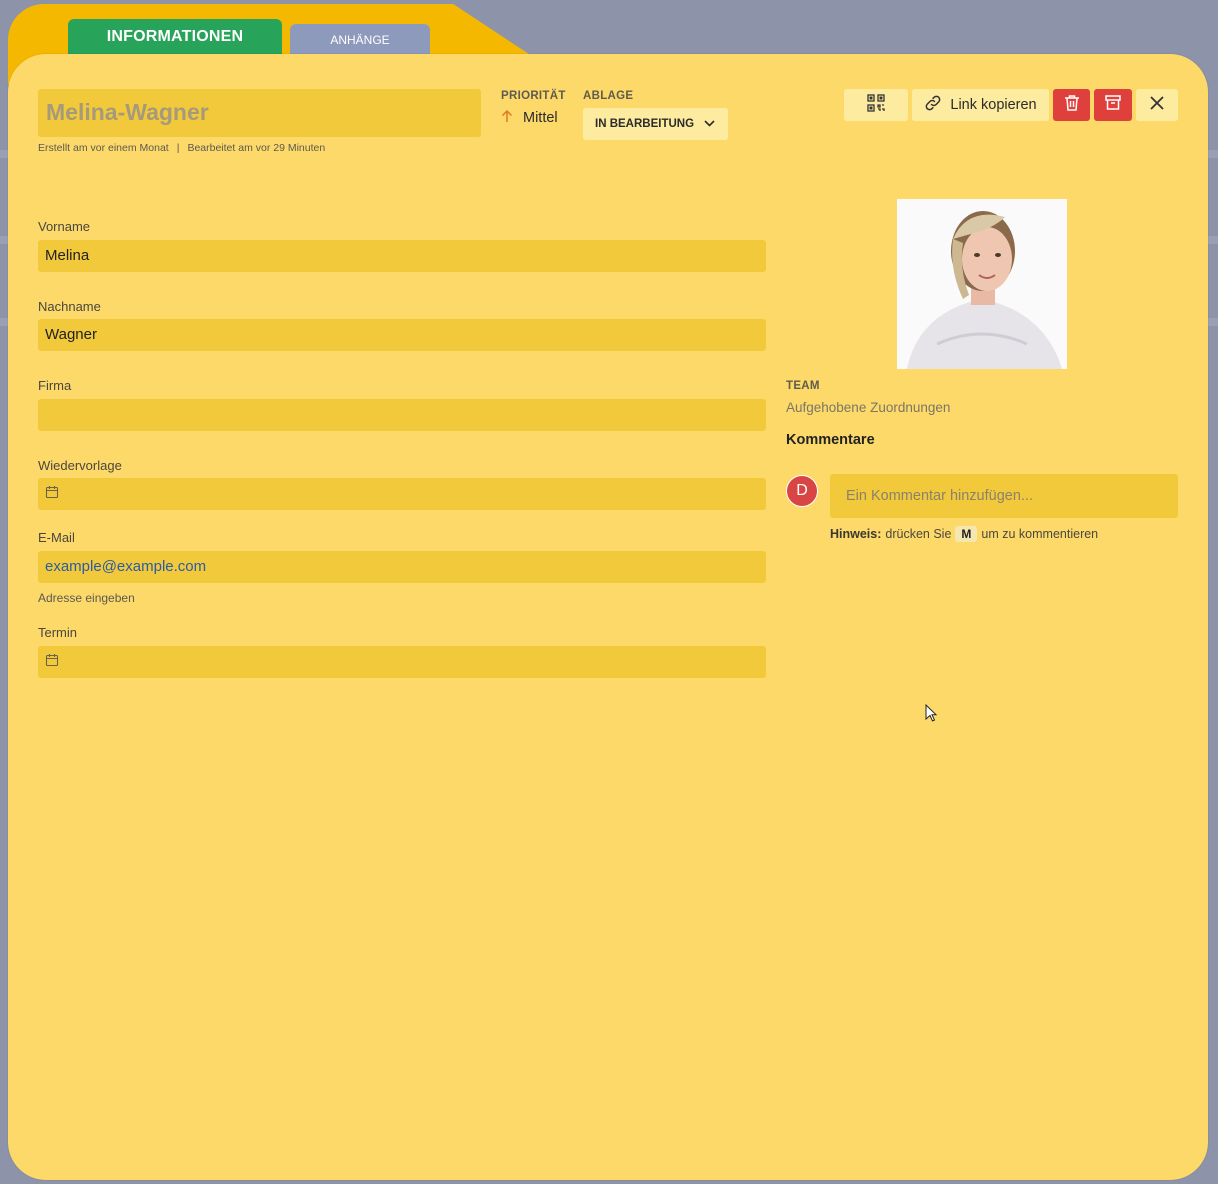 This screenshot has height=1184, width=1218. Describe the element at coordinates (402, 335) in the screenshot. I see `nachname-field: Wagner` at that location.